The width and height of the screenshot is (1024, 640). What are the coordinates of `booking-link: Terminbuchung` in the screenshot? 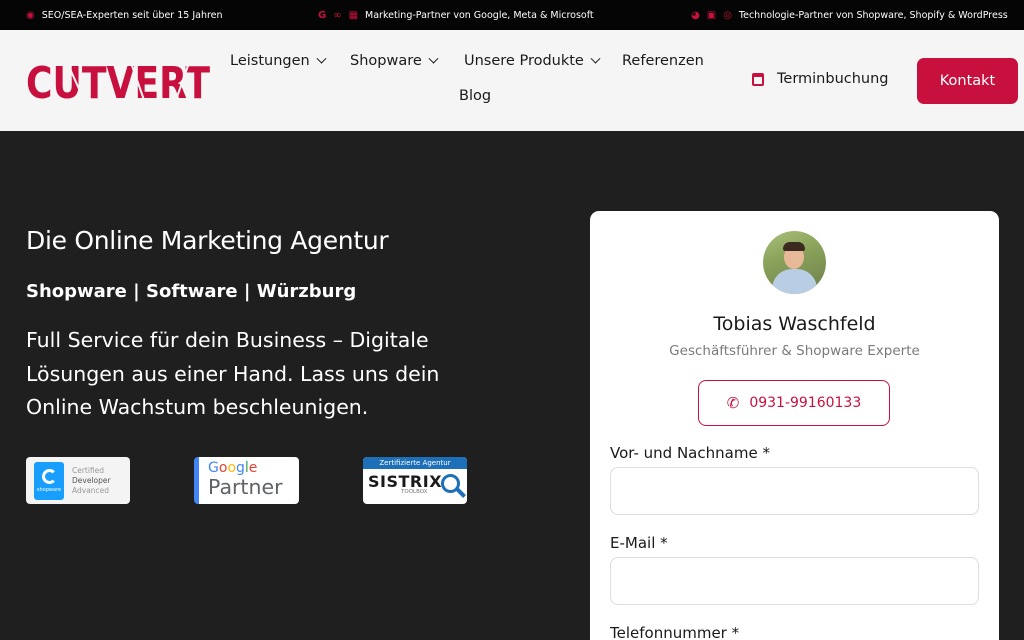 It's located at (820, 79).